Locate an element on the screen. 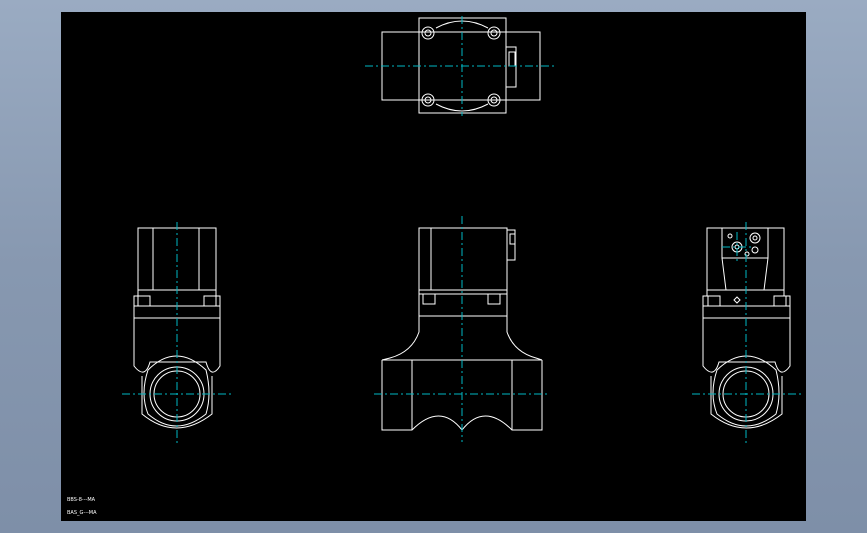  front-view-centerlines is located at coordinates (462, 329).